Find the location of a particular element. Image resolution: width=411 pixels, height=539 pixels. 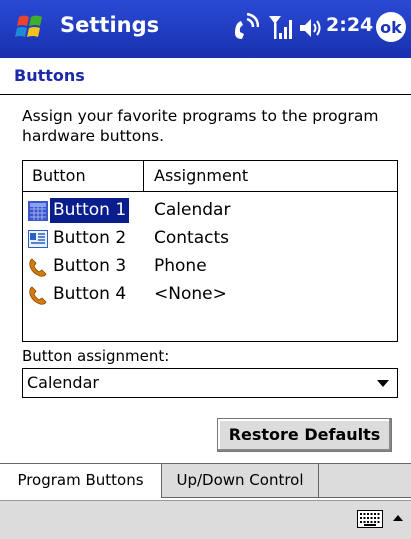

list-item: Button 4 <None> is located at coordinates (210, 295).